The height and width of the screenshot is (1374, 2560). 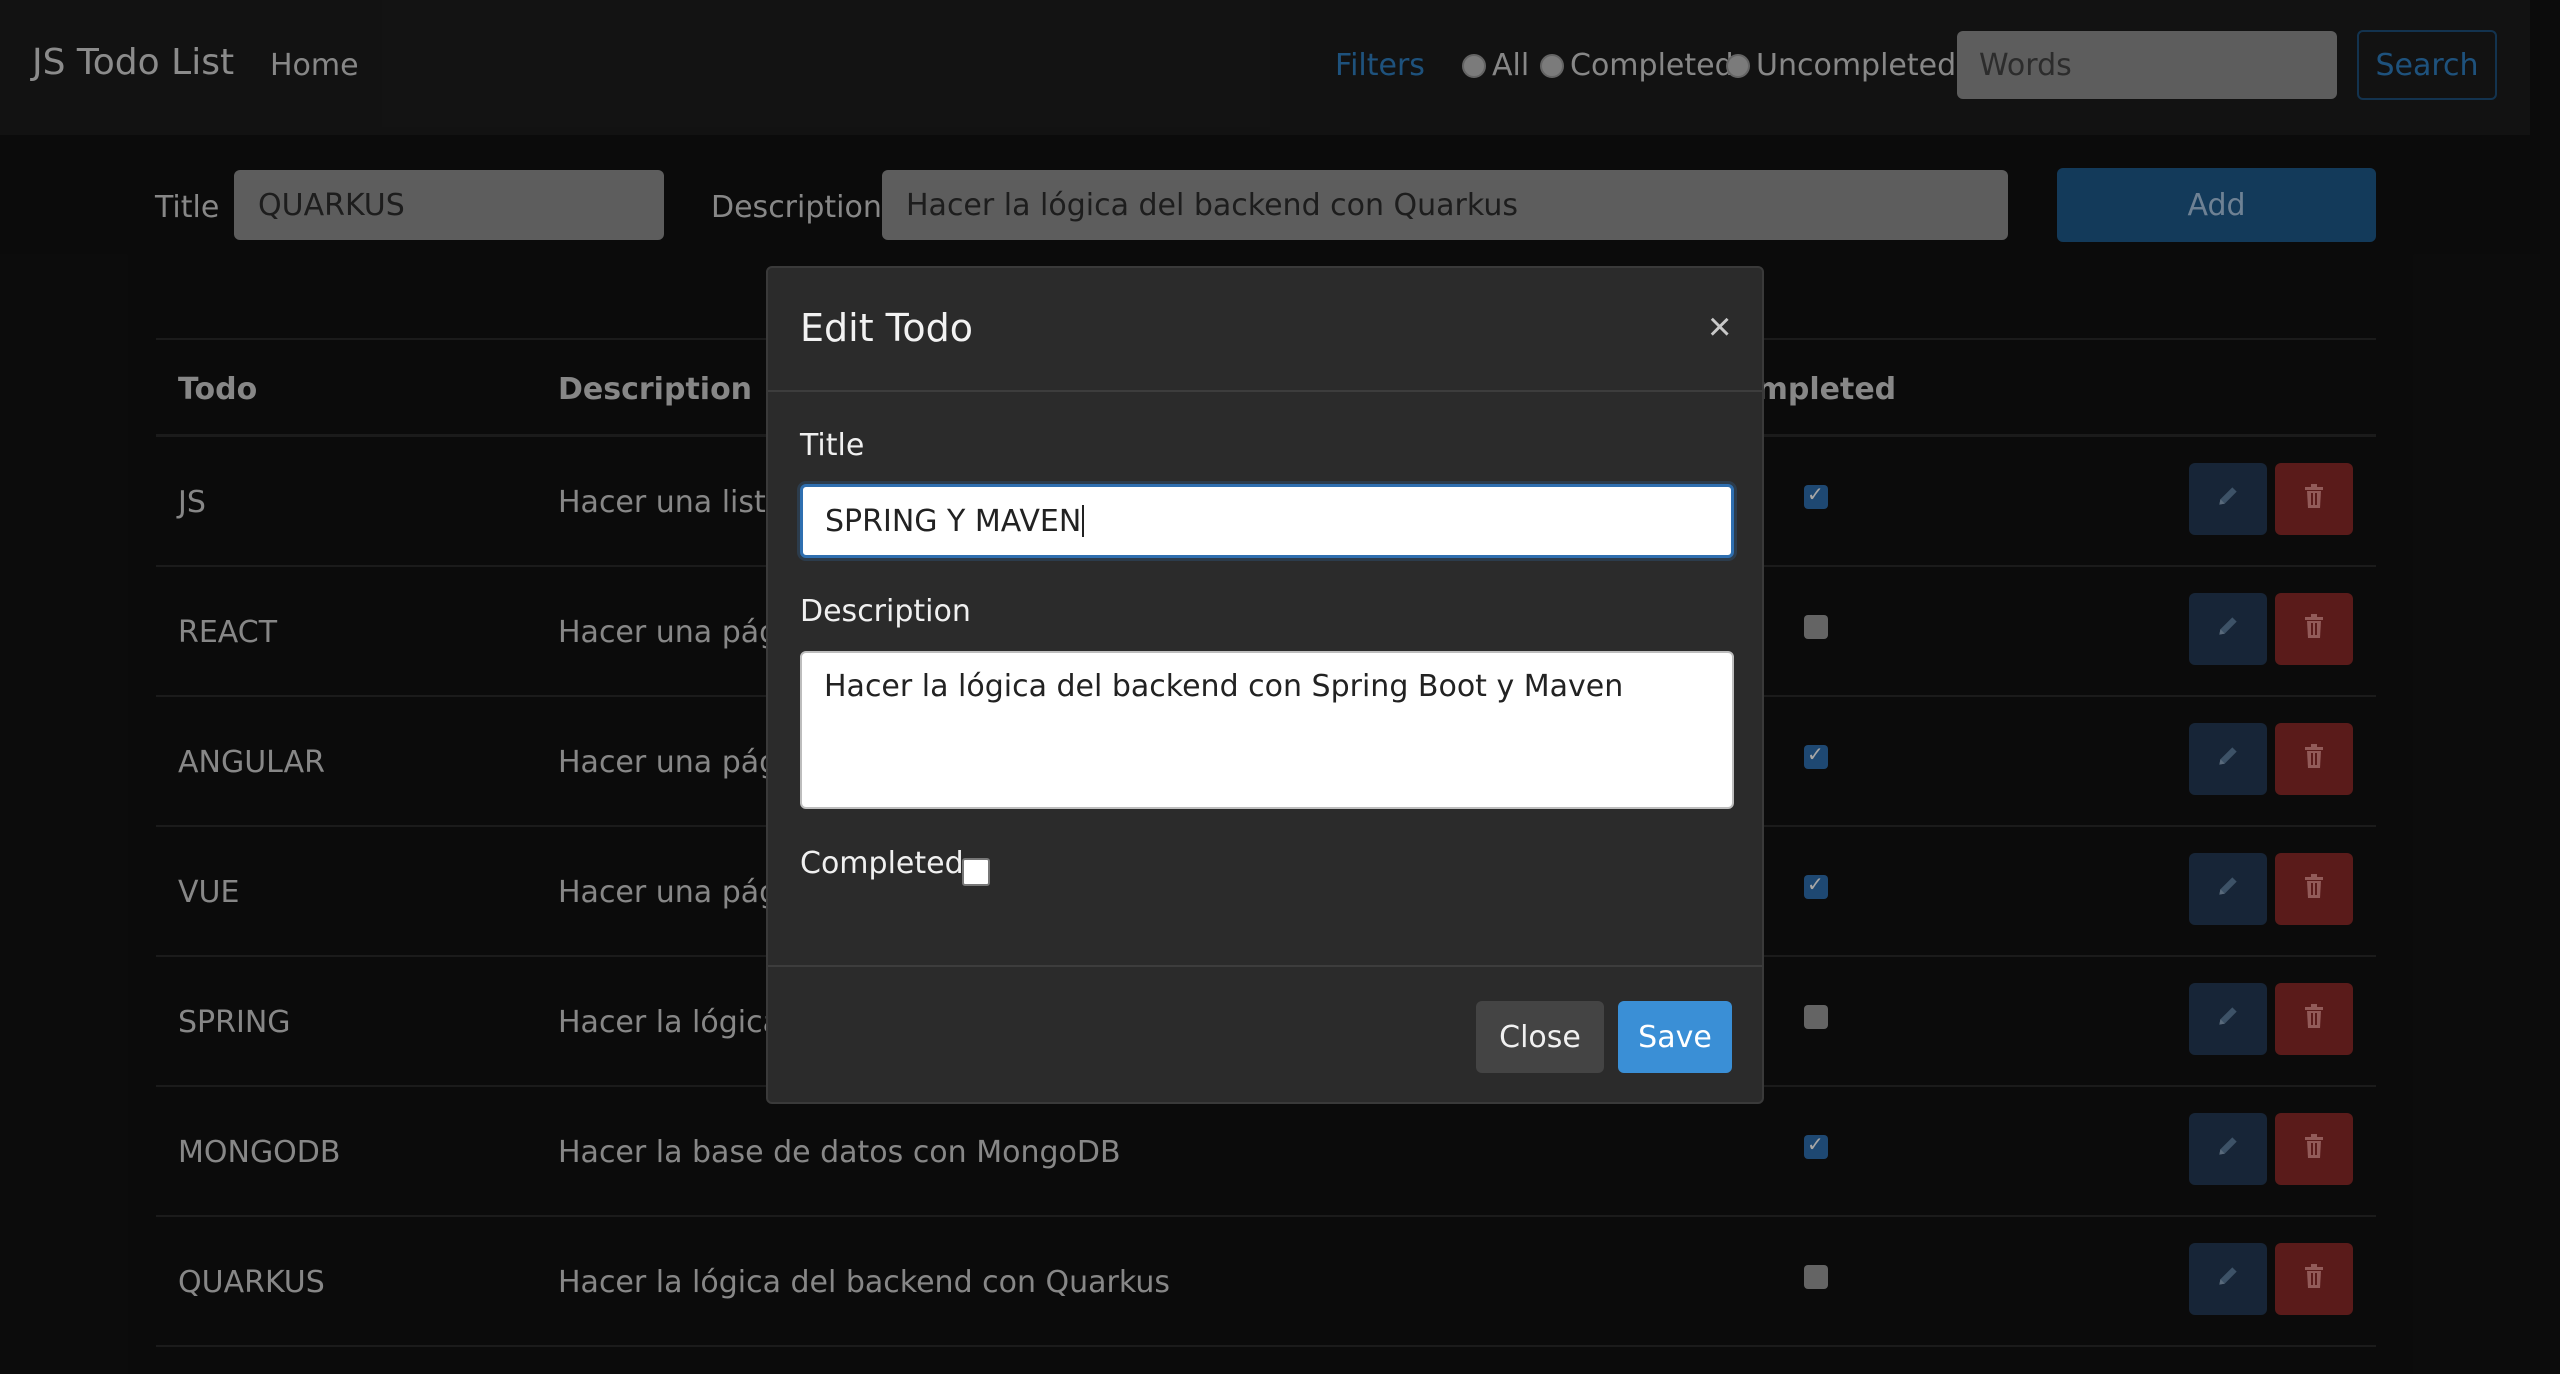 I want to click on modal-header: Edit Todo ×, so click(x=1265, y=330).